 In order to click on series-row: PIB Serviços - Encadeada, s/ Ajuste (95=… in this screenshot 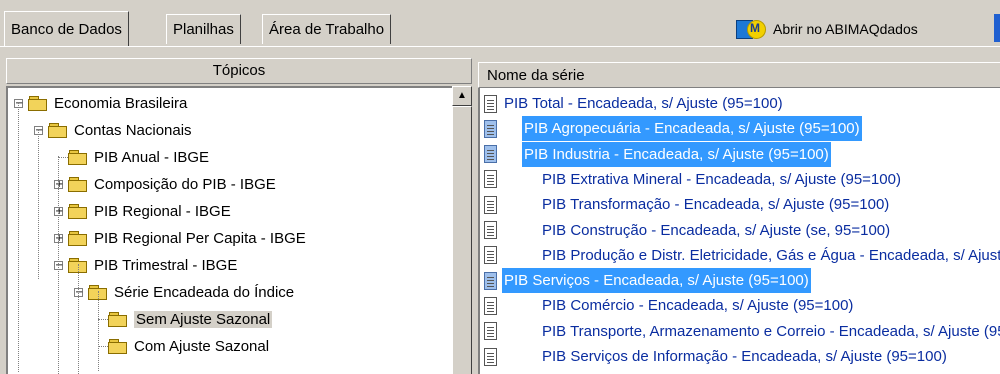, I will do `click(647, 281)`.